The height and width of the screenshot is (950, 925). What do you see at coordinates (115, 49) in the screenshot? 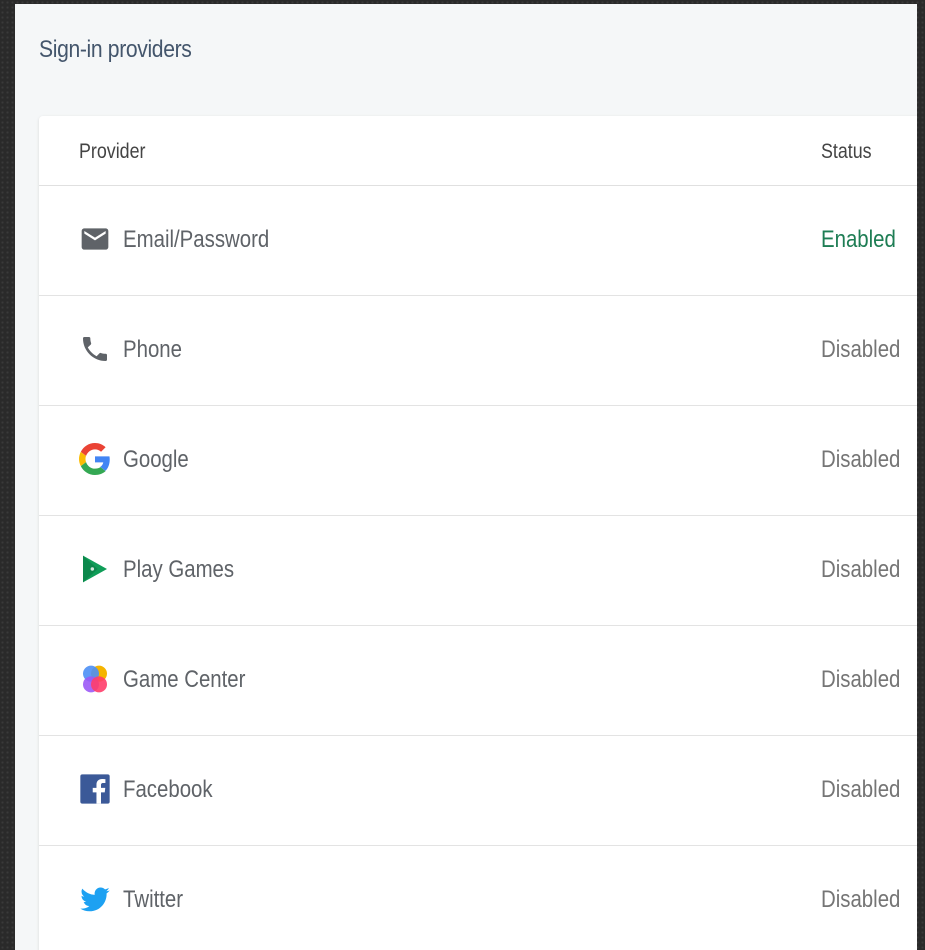
I see `page-title: Sign-in providers` at bounding box center [115, 49].